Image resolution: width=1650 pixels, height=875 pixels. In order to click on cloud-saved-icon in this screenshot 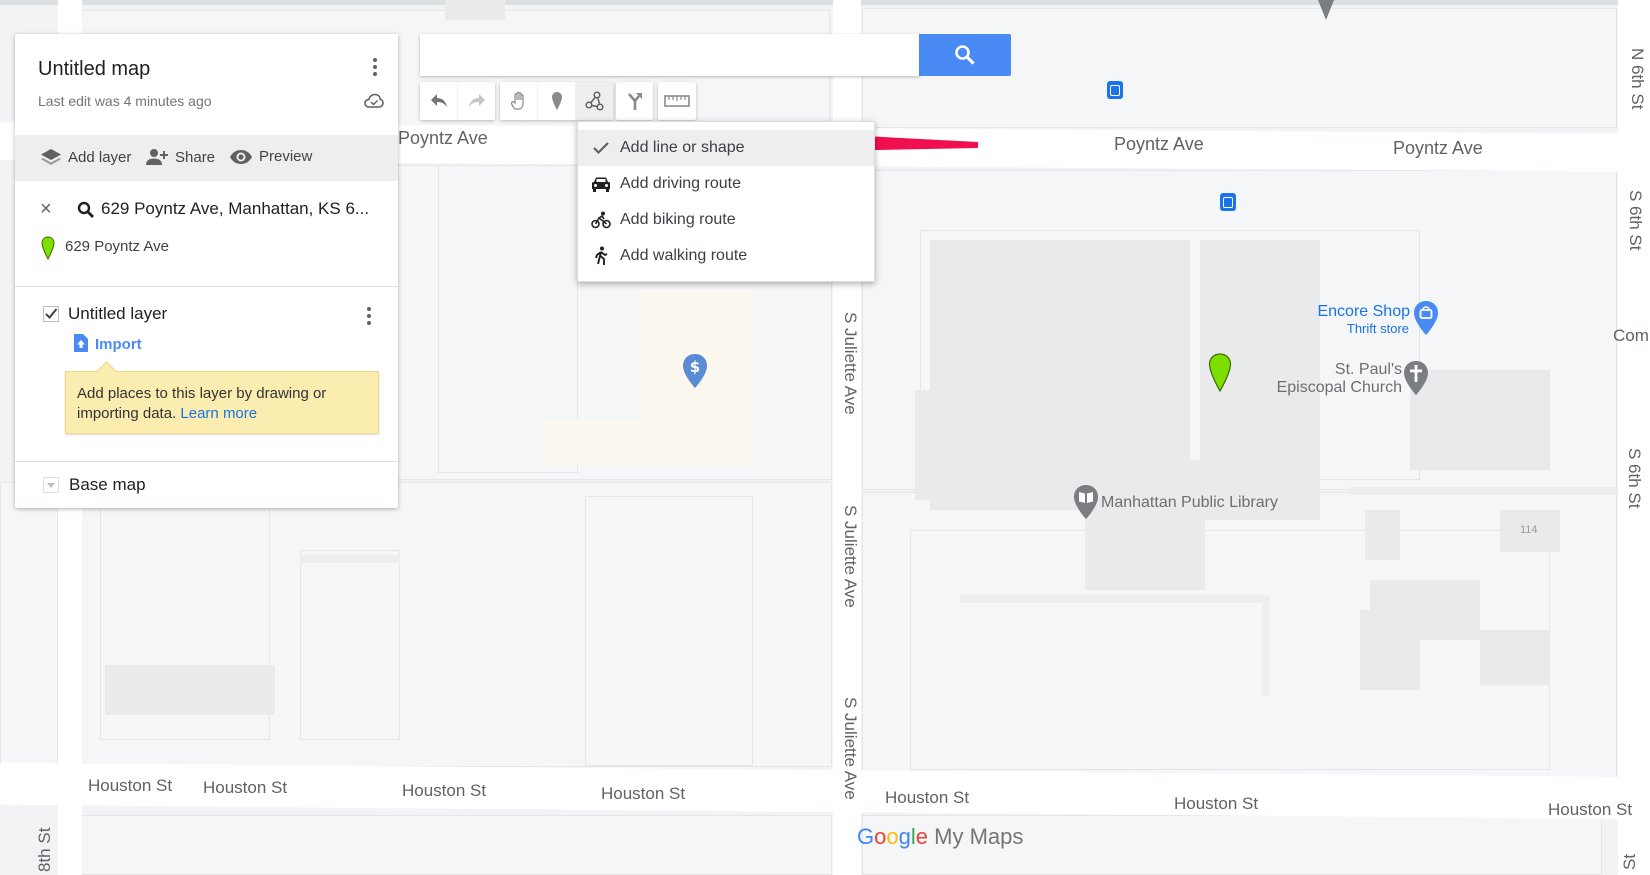, I will do `click(374, 100)`.